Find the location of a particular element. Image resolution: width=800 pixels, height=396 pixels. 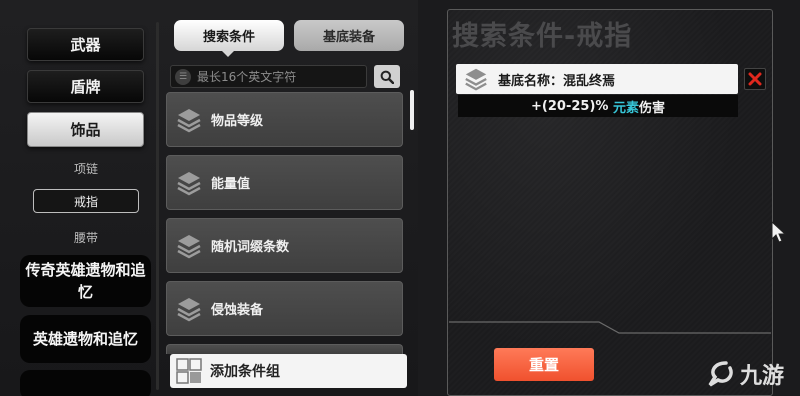

condition-label: 随机词缀条数 is located at coordinates (250, 247).